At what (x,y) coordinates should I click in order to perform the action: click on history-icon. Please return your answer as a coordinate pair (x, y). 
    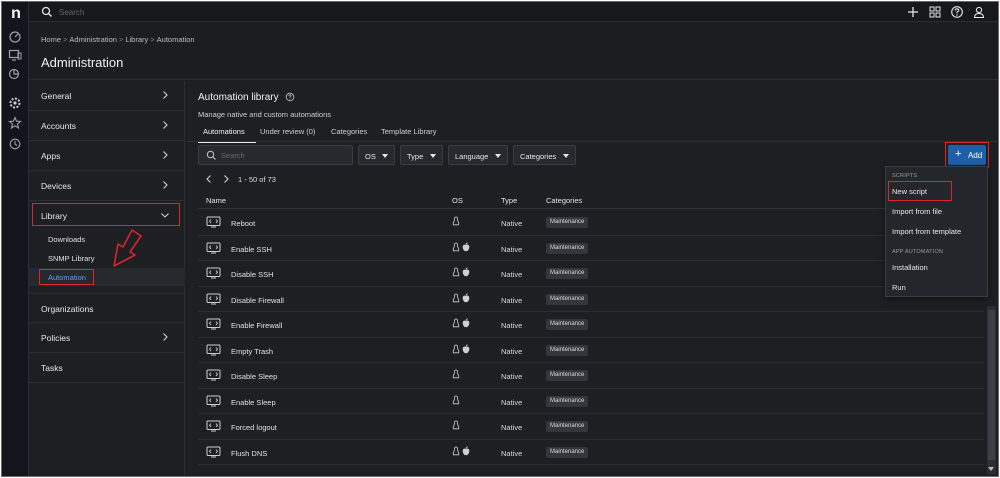
    Looking at the image, I should click on (15, 144).